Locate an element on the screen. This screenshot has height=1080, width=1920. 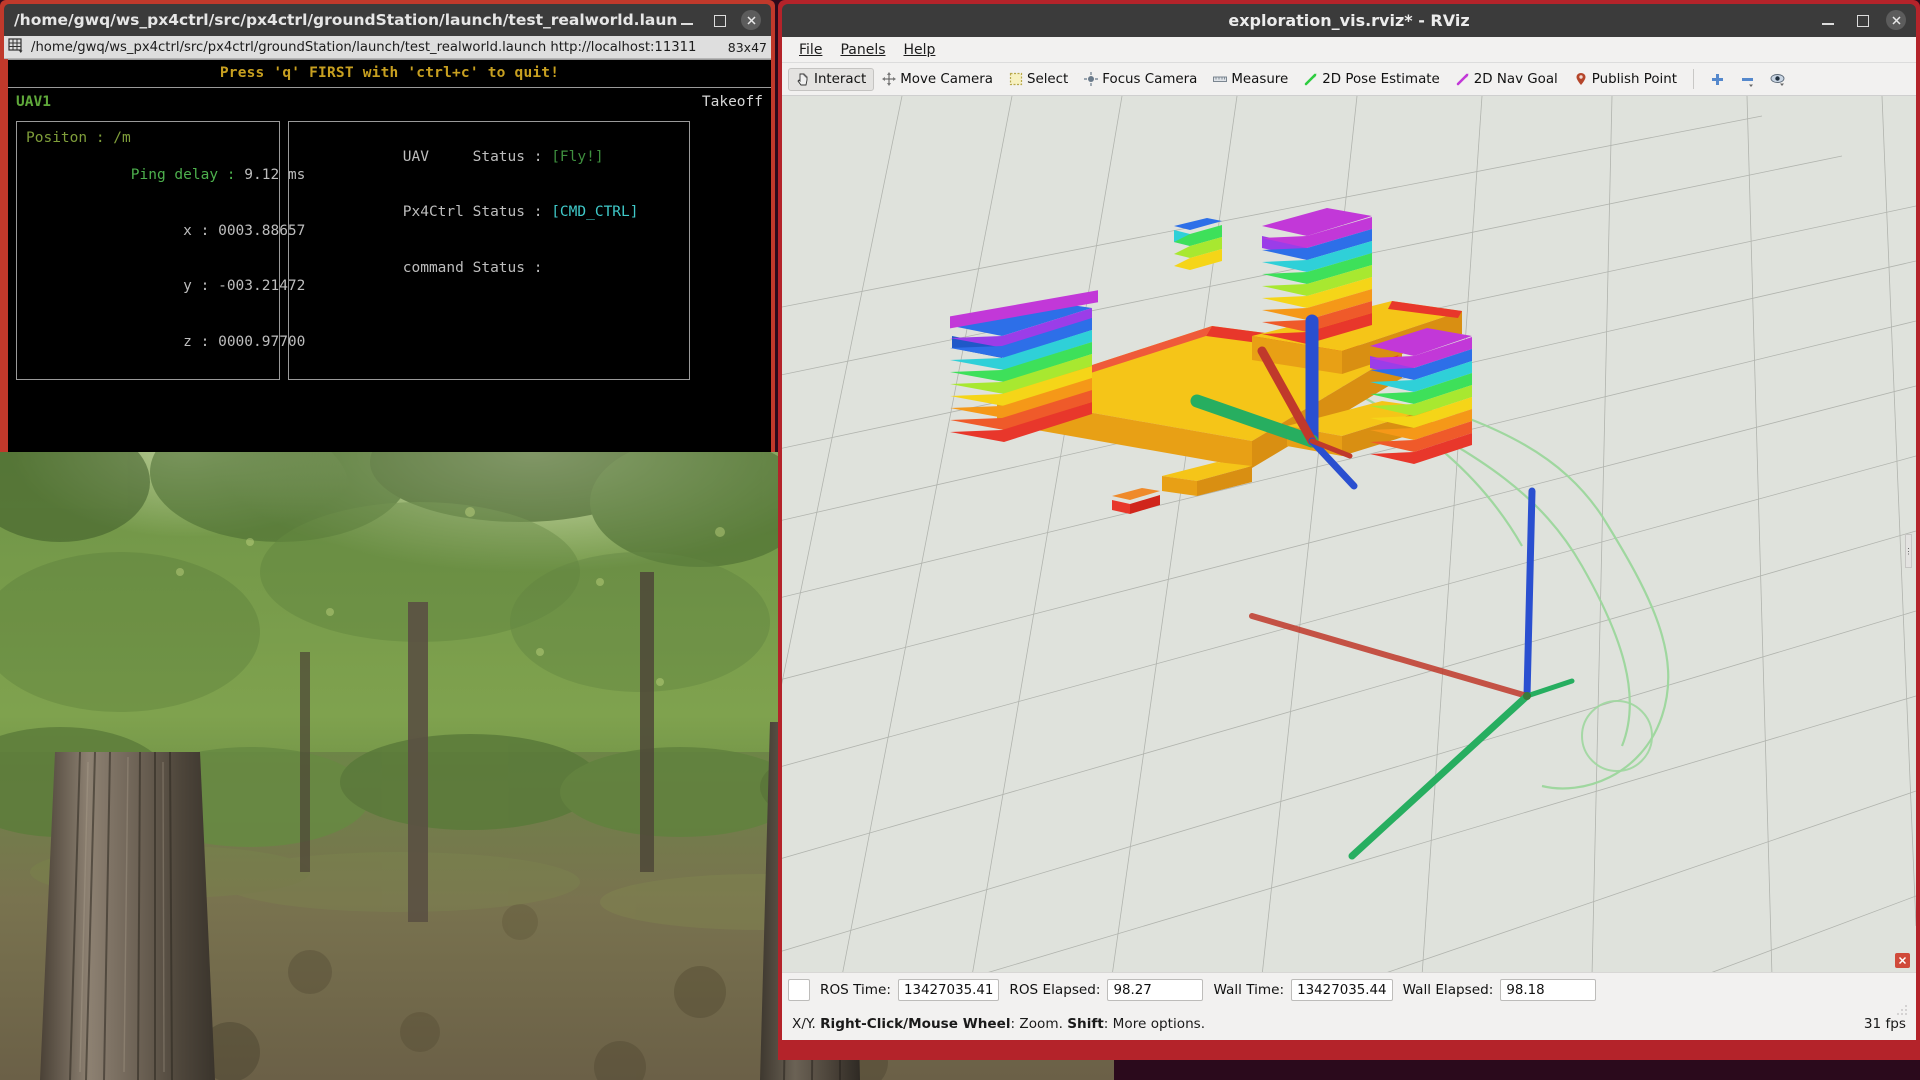
resize-grip-icon is located at coordinates (1902, 1010).